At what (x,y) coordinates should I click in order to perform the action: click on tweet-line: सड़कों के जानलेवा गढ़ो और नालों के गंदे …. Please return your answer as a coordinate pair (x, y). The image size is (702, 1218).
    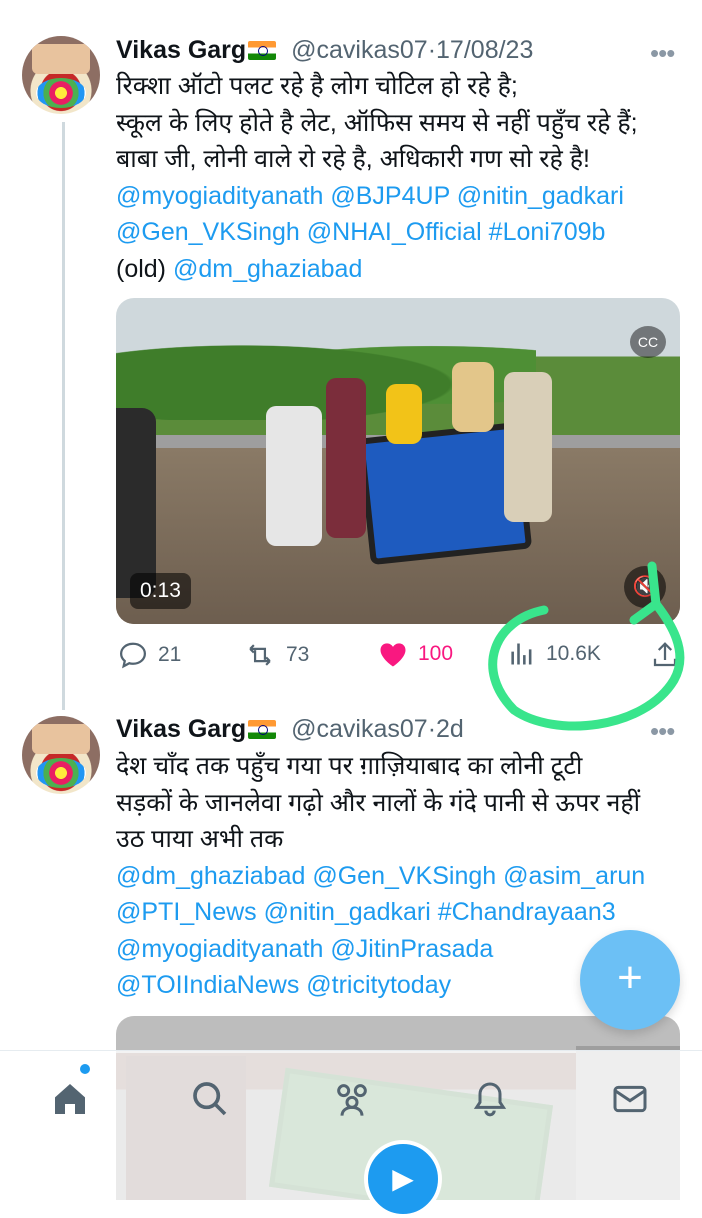
    Looking at the image, I should click on (378, 802).